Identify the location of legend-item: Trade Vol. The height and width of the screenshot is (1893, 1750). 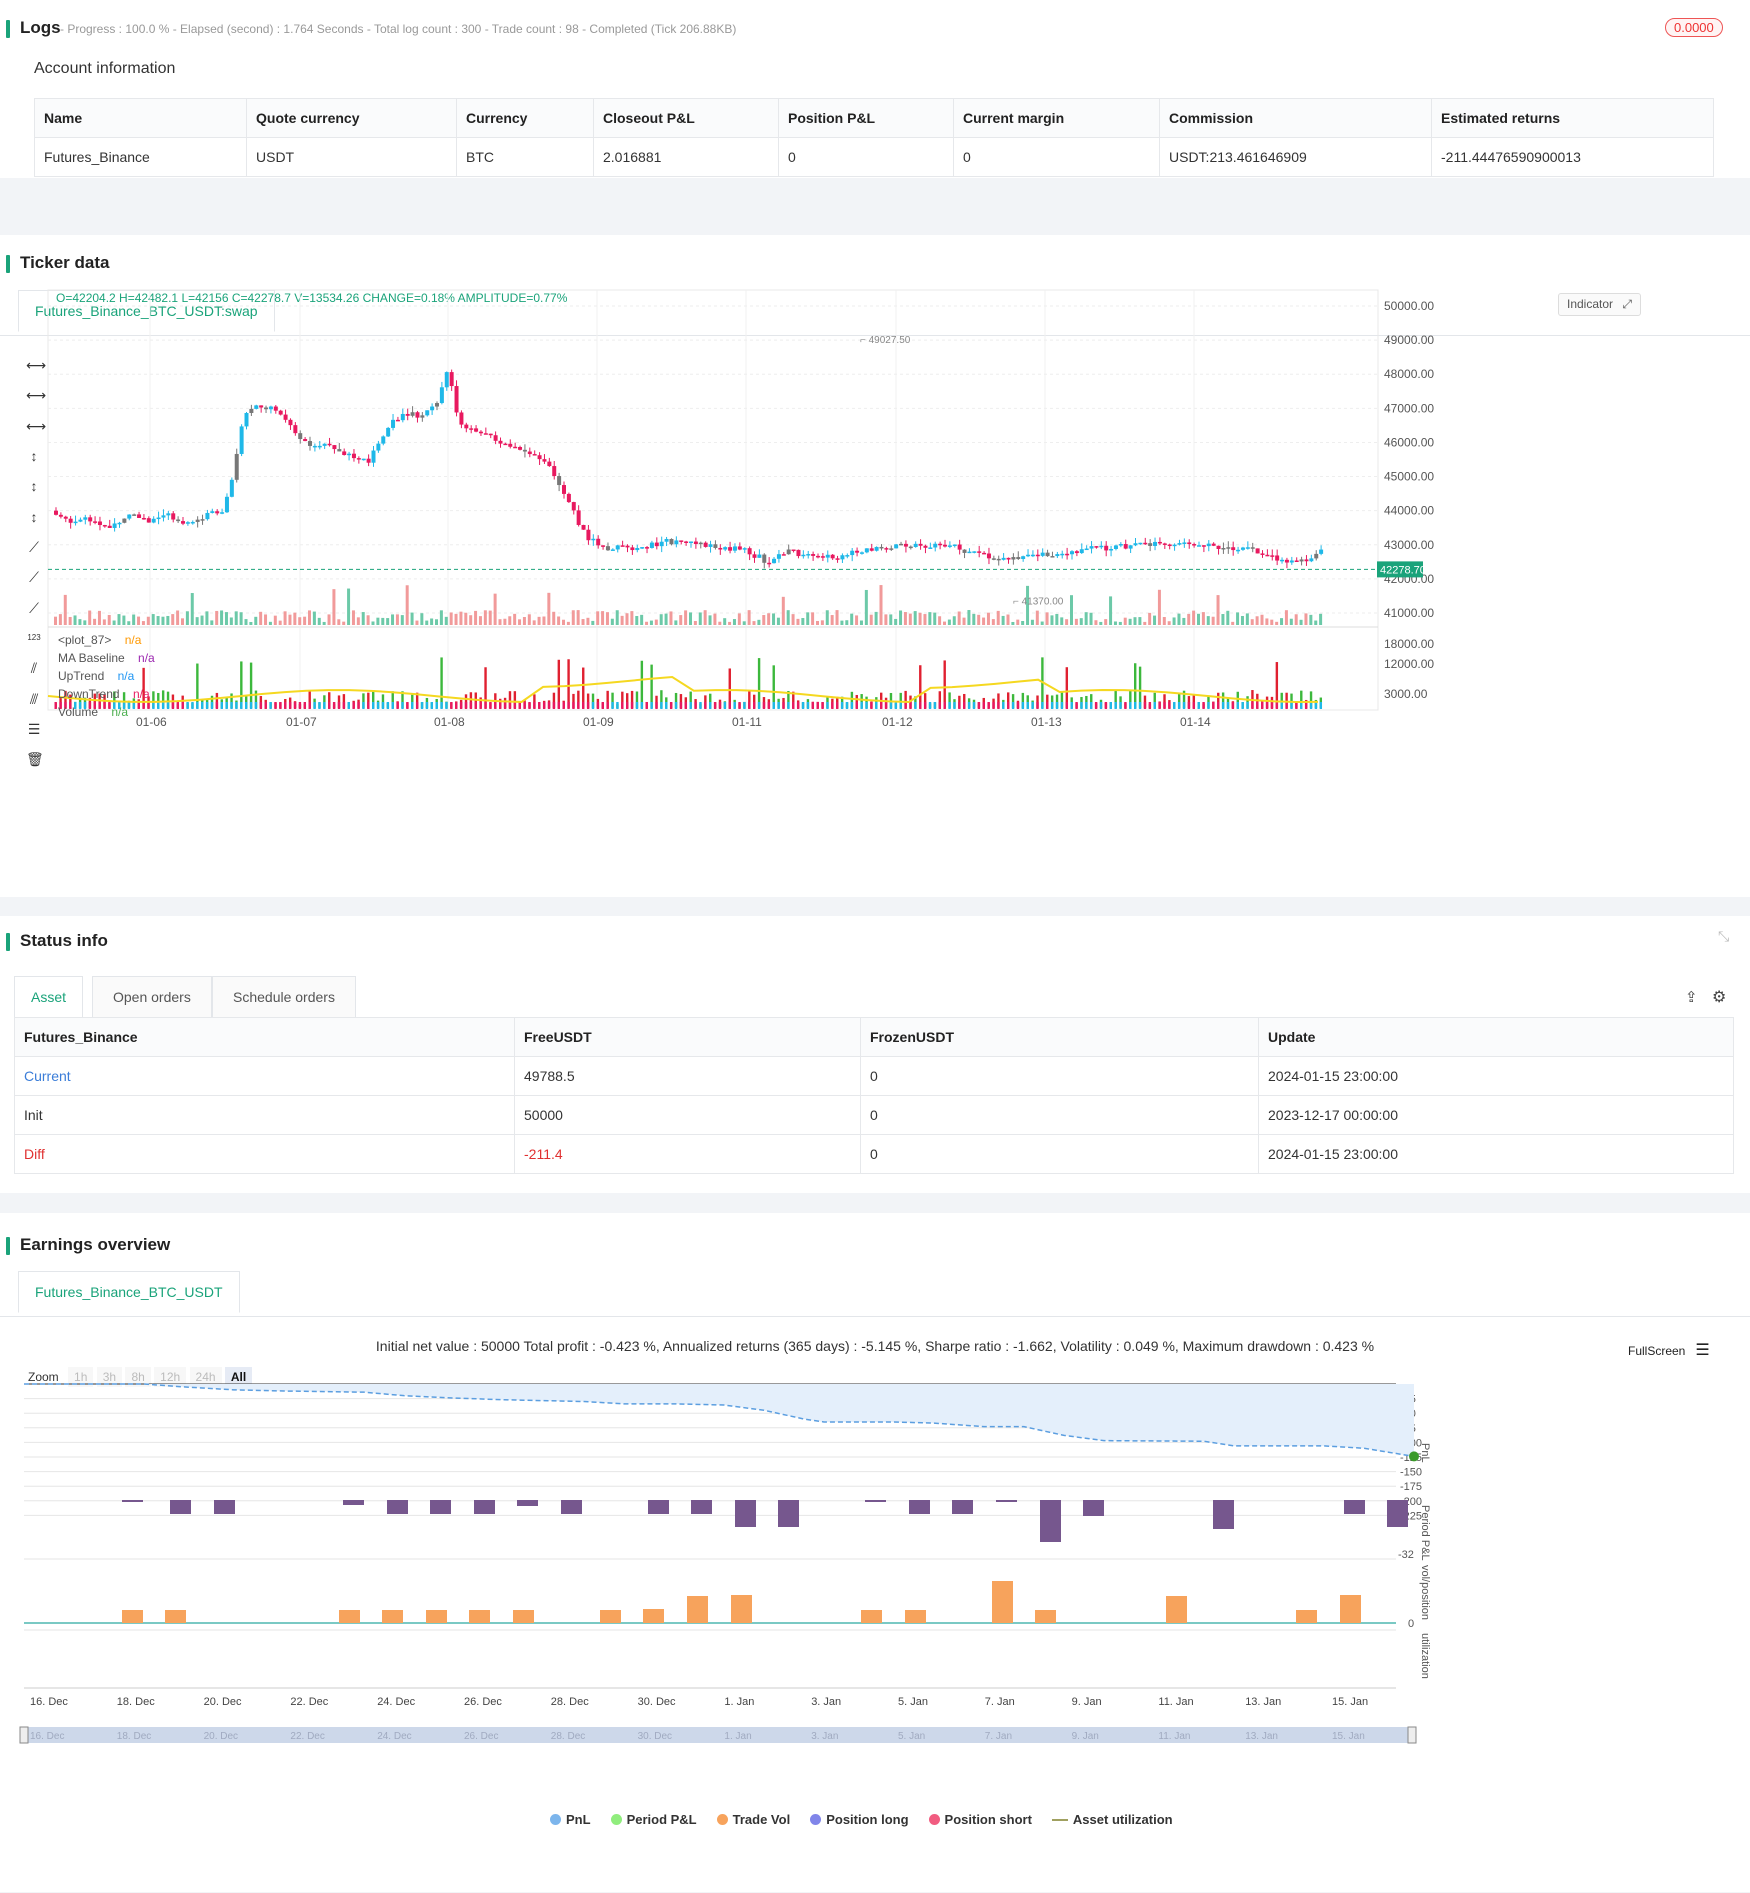
(753, 1819).